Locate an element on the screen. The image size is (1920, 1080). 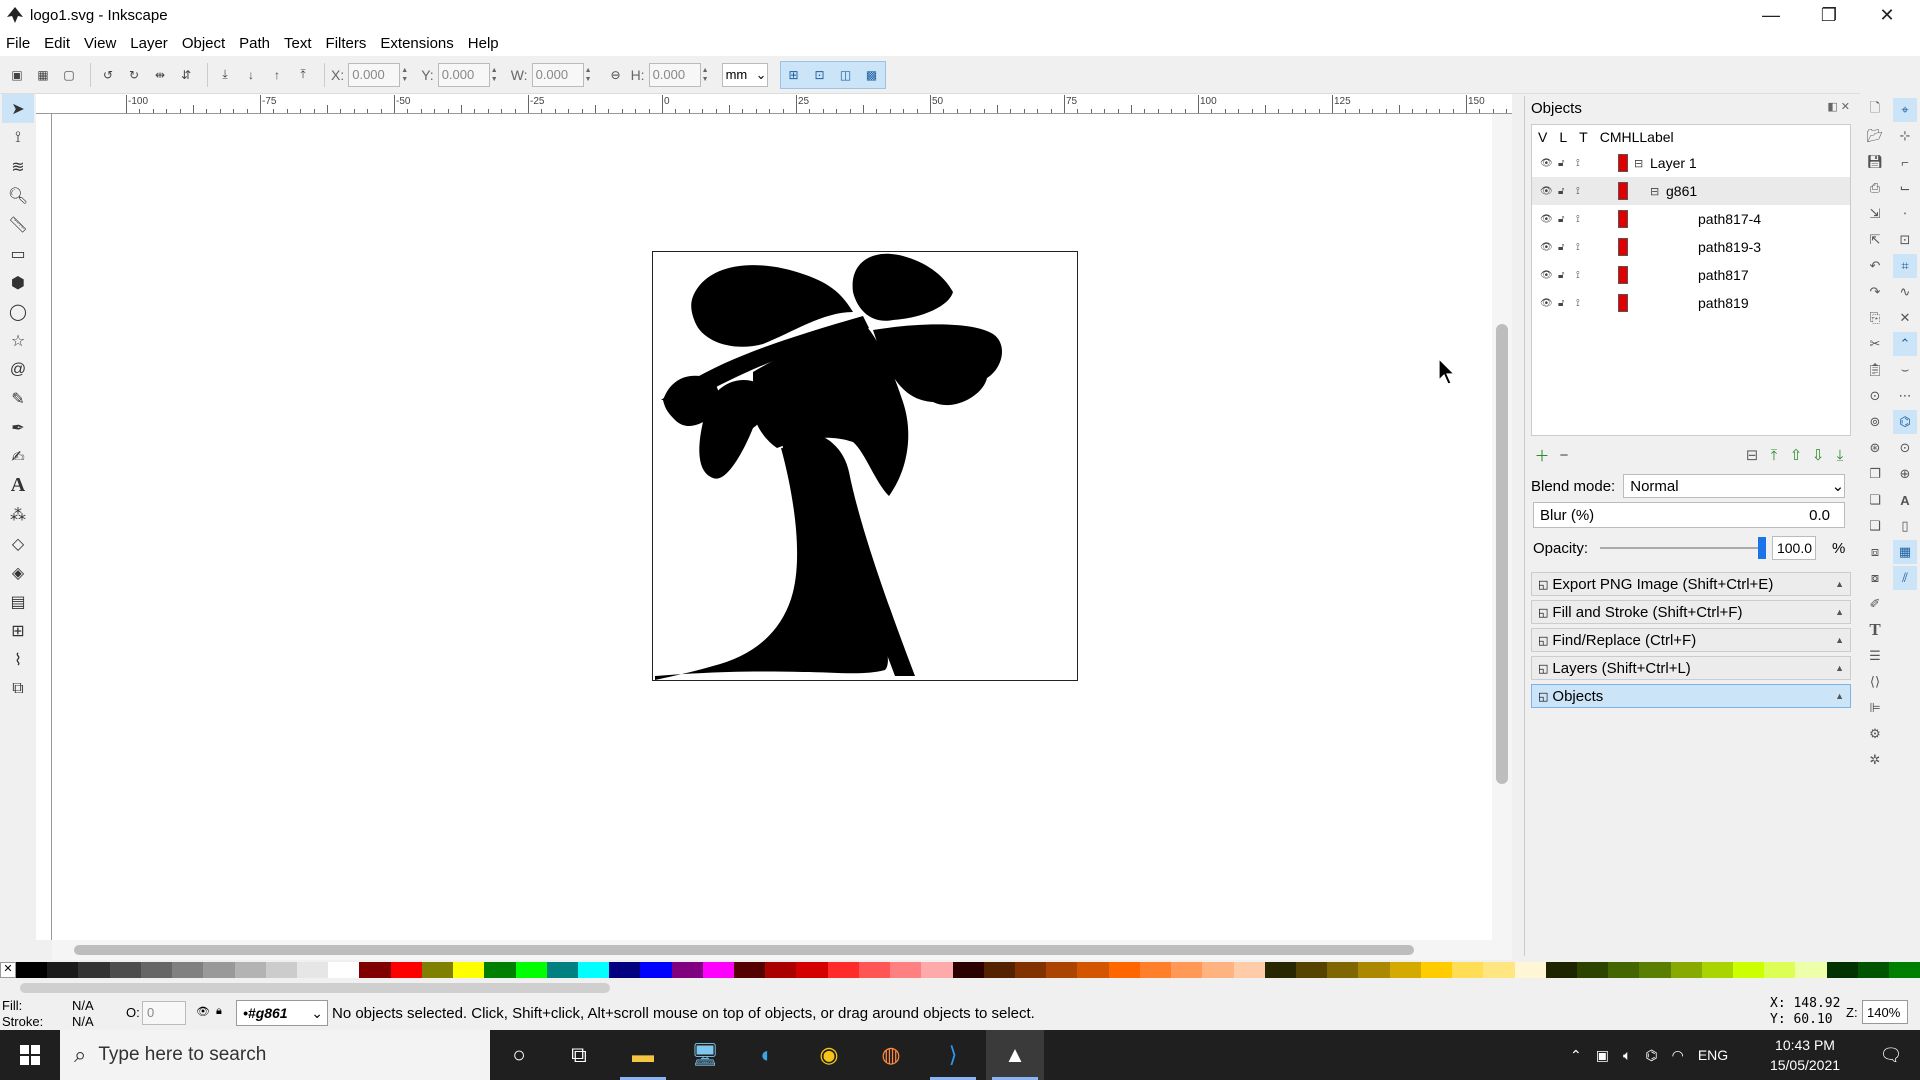
menu-file: File is located at coordinates (18, 43).